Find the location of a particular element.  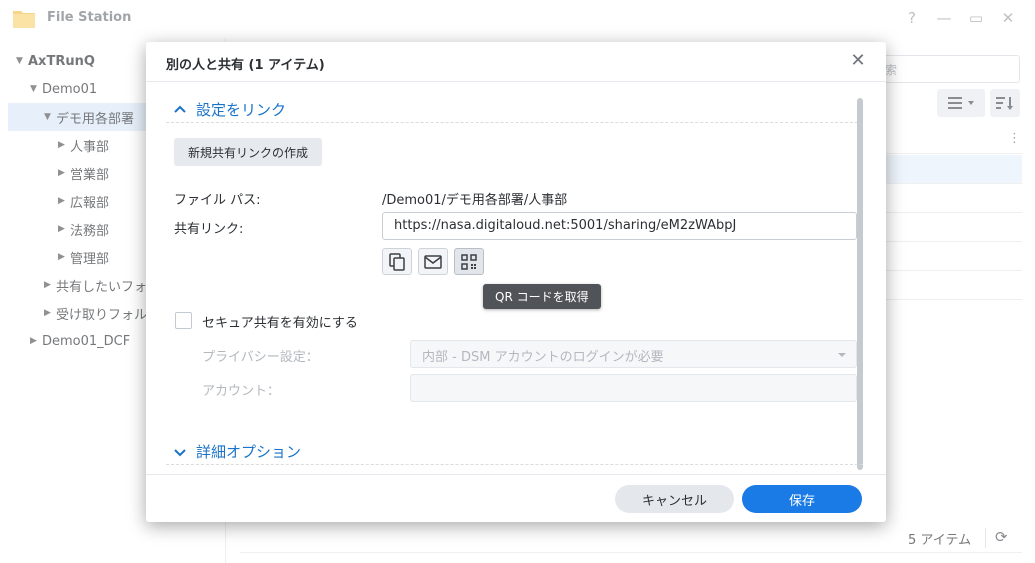

qr-code-button is located at coordinates (469, 261).